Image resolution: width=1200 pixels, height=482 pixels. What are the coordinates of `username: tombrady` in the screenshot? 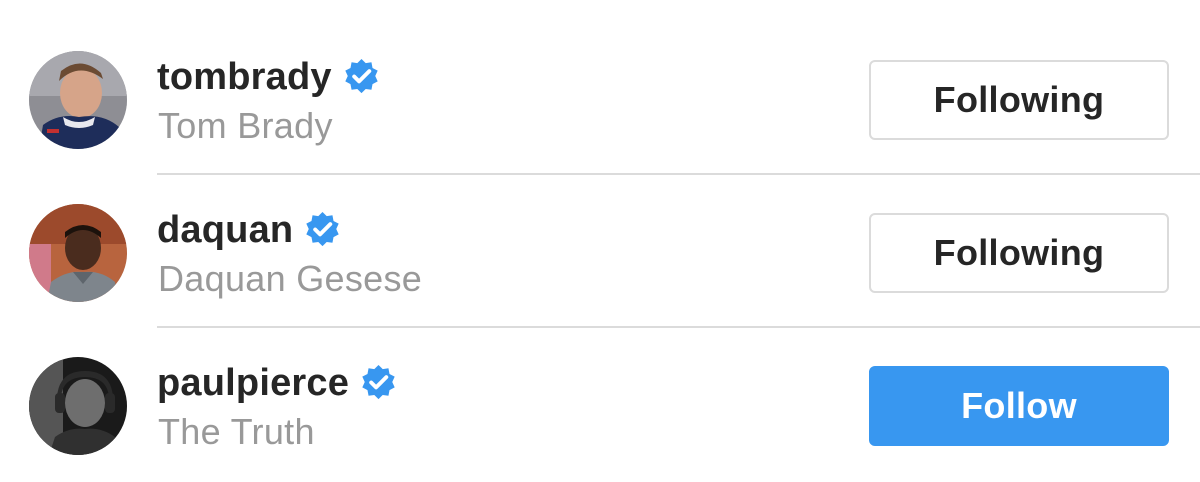 It's located at (244, 77).